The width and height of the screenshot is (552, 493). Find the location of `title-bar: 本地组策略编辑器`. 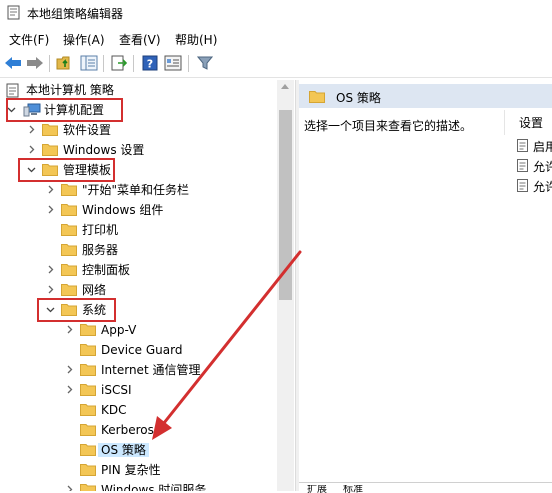

title-bar: 本地组策略编辑器 is located at coordinates (276, 13).